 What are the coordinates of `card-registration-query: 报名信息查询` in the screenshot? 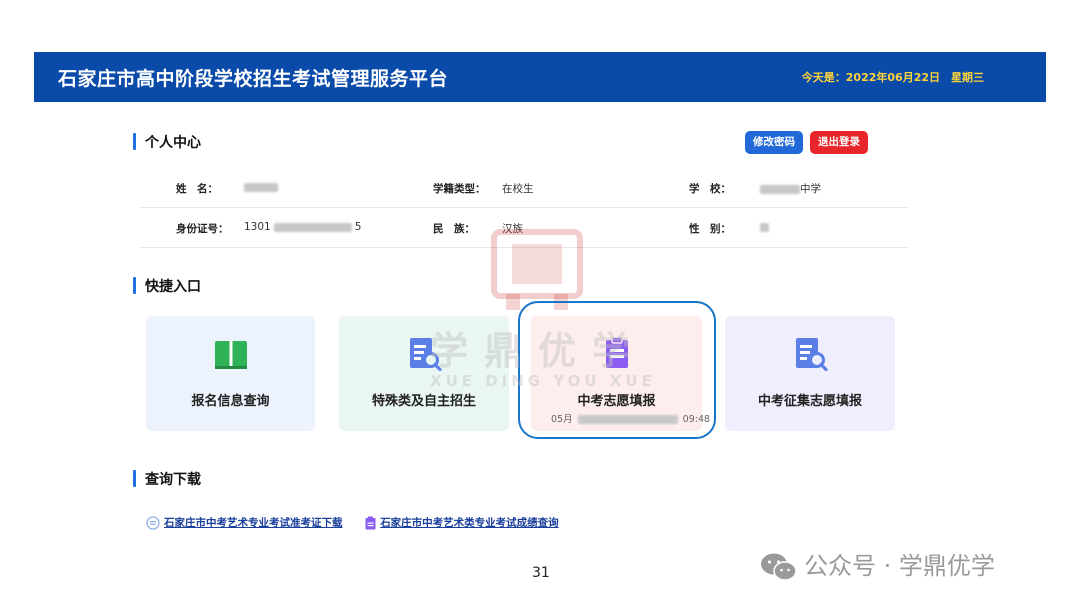 It's located at (230, 373).